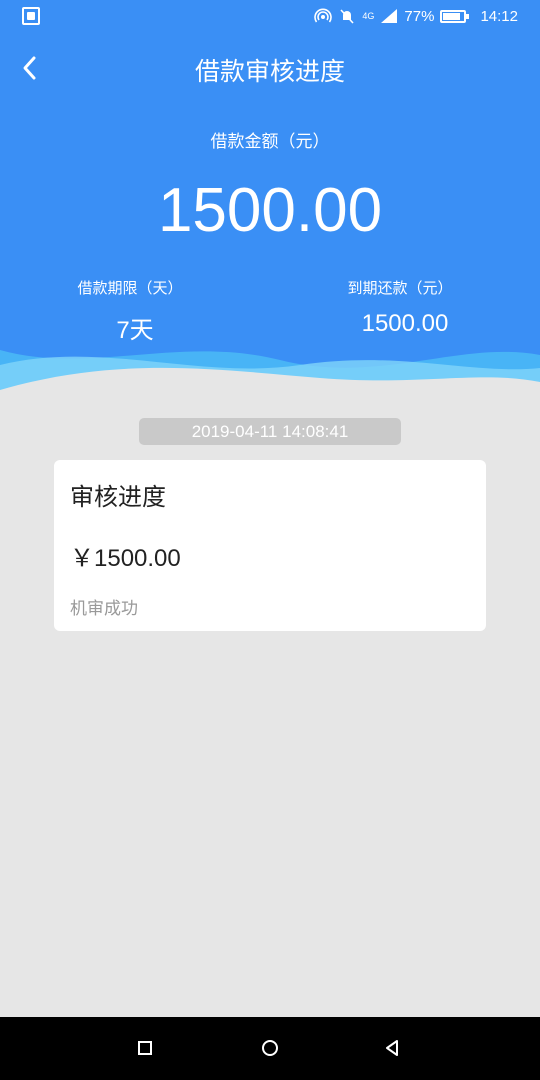  I want to click on due-repayment-value: 1500.00, so click(405, 323).